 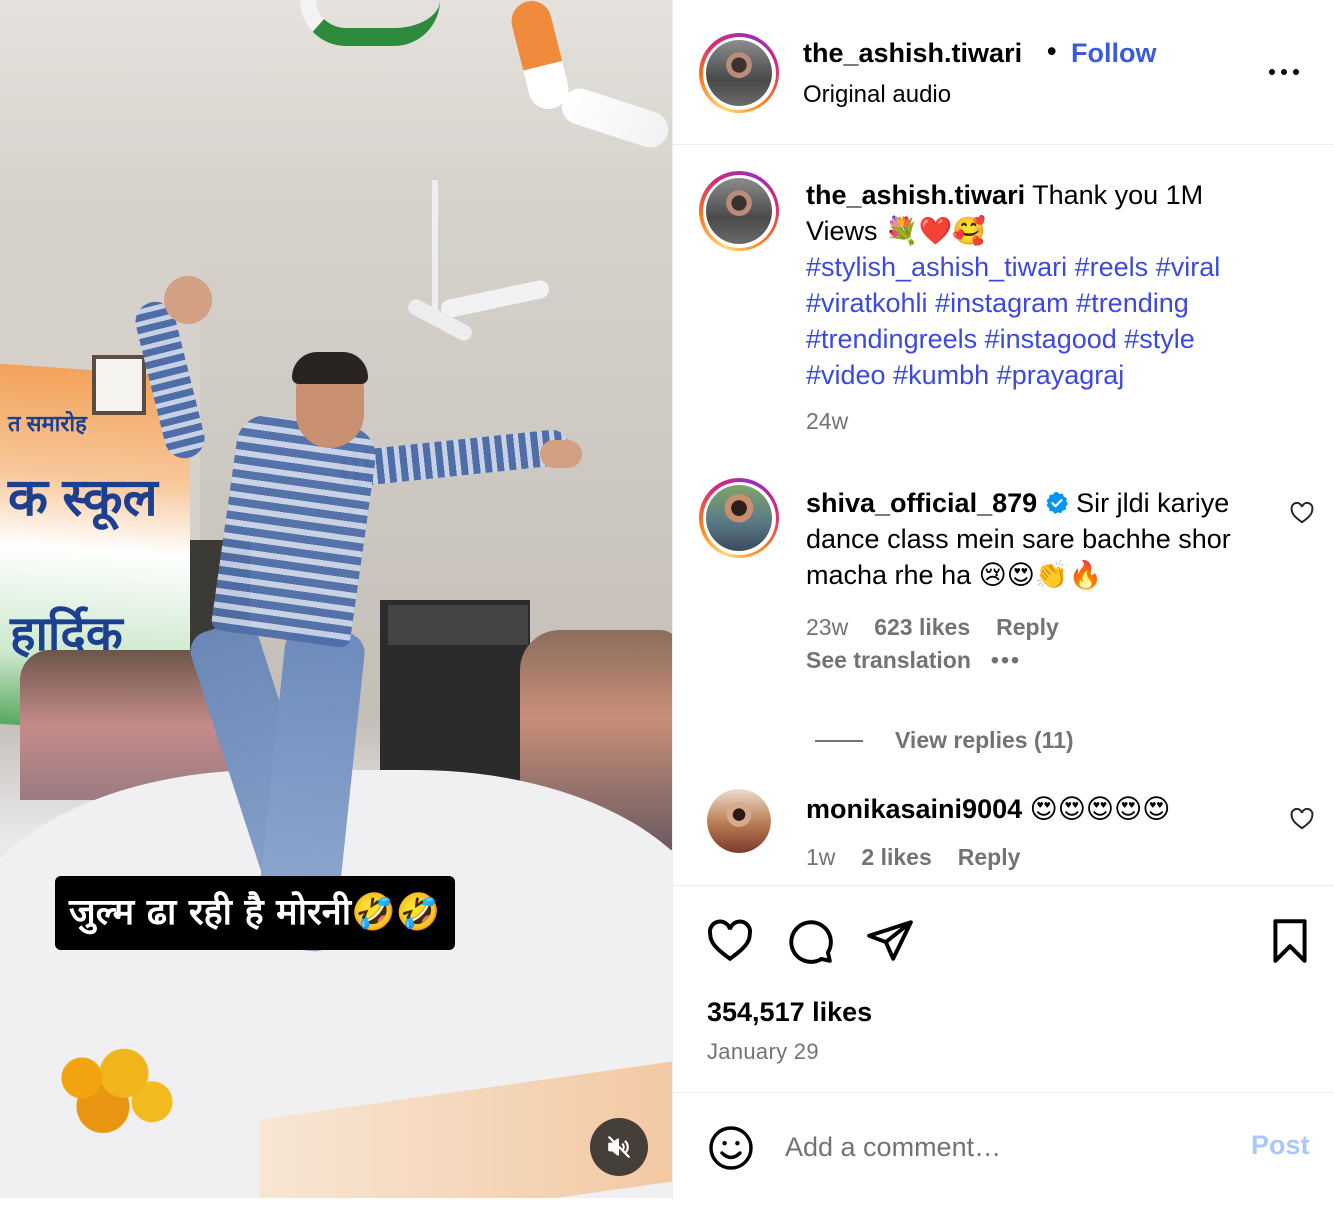 I want to click on post-comment-button: Post, so click(x=1280, y=1145).